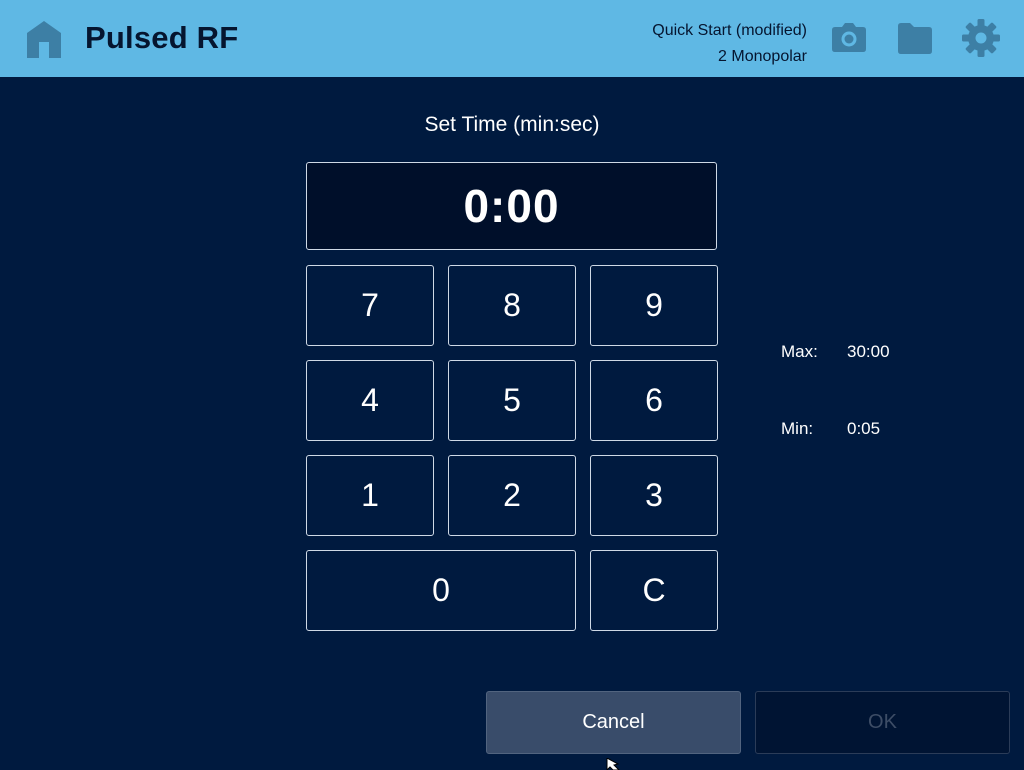 Image resolution: width=1024 pixels, height=770 pixels. What do you see at coordinates (370, 305) in the screenshot?
I see `key-7: 7` at bounding box center [370, 305].